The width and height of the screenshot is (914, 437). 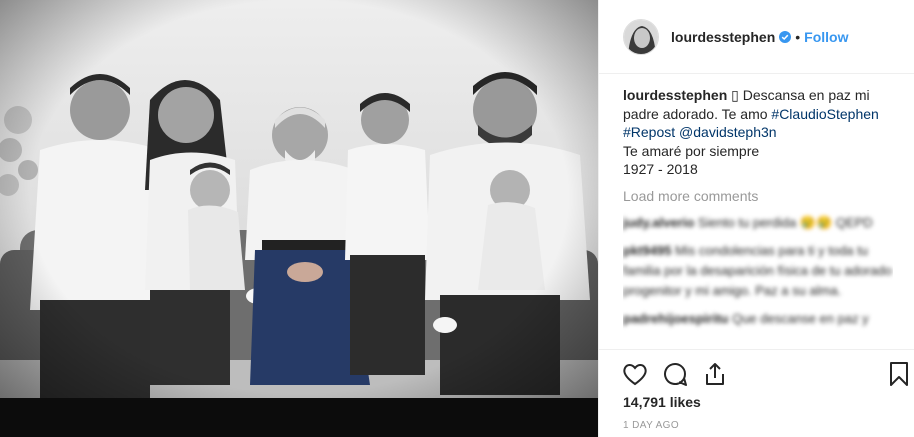 I want to click on comment-item: padrehijoespiritu Que descanse en paz y, so click(x=758, y=319).